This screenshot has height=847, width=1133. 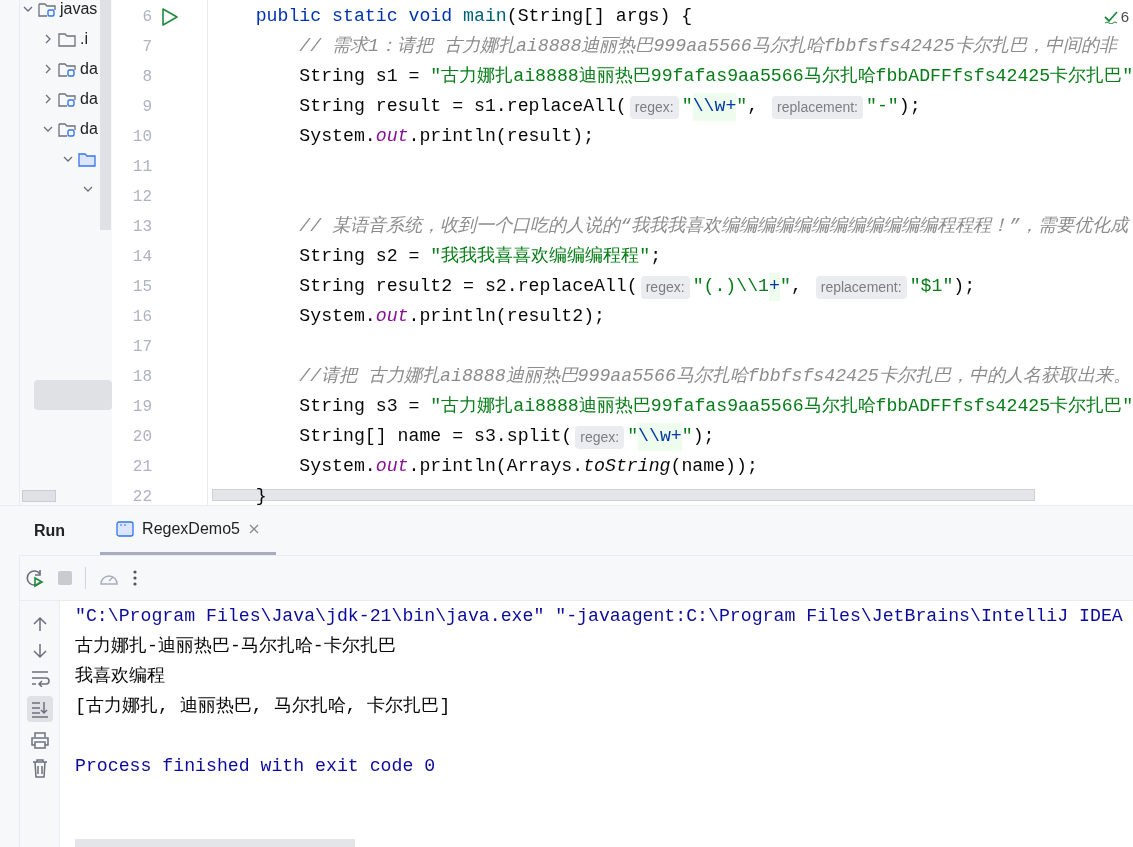 I want to click on code-text: String s2 =, so click(x=360, y=257).